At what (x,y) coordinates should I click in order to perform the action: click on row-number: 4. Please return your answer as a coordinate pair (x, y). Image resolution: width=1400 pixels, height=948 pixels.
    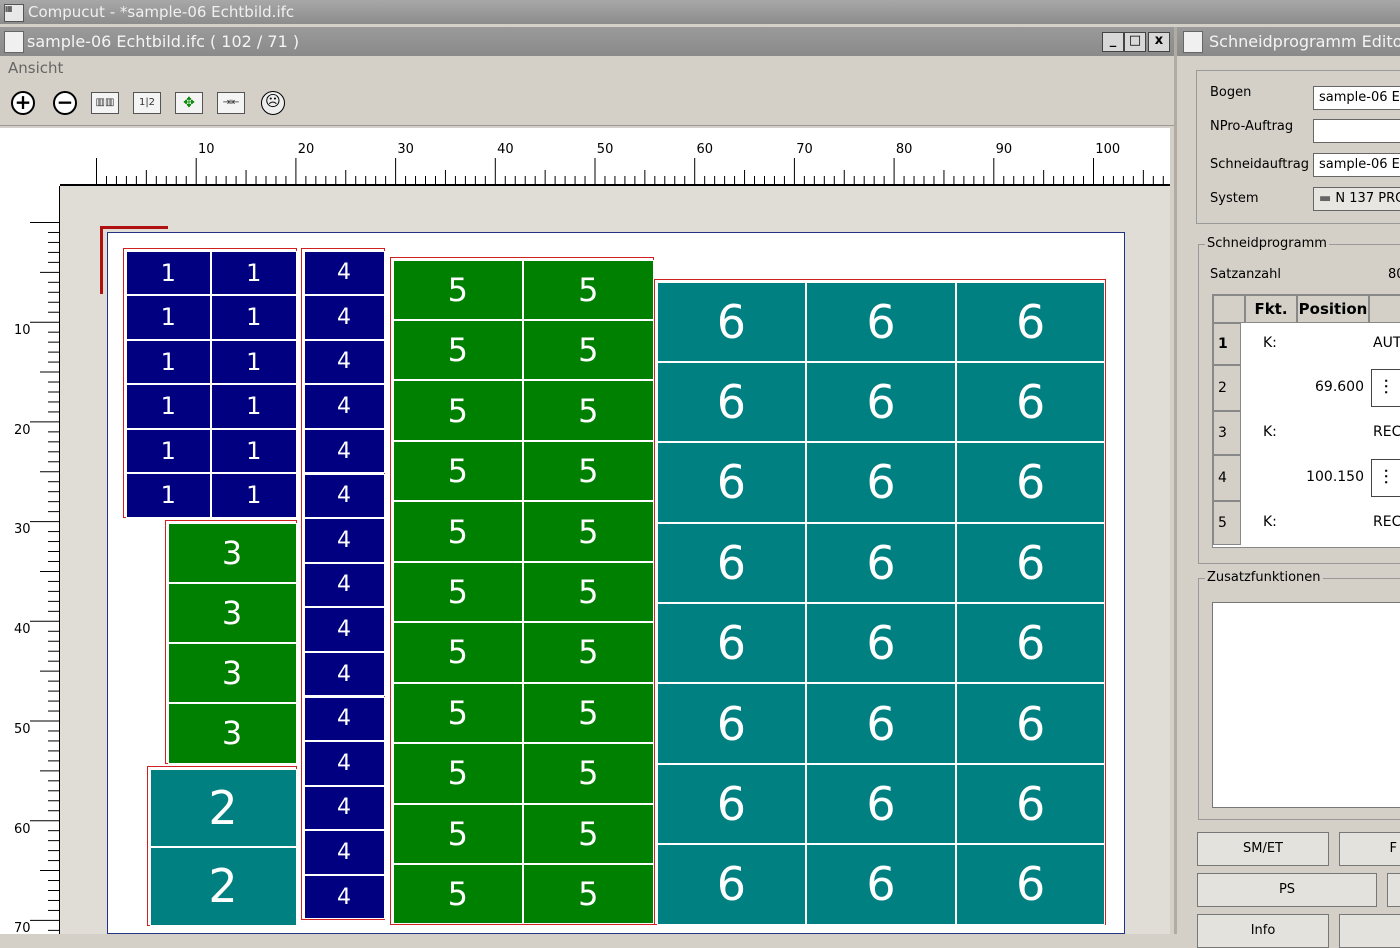
    Looking at the image, I should click on (1227, 478).